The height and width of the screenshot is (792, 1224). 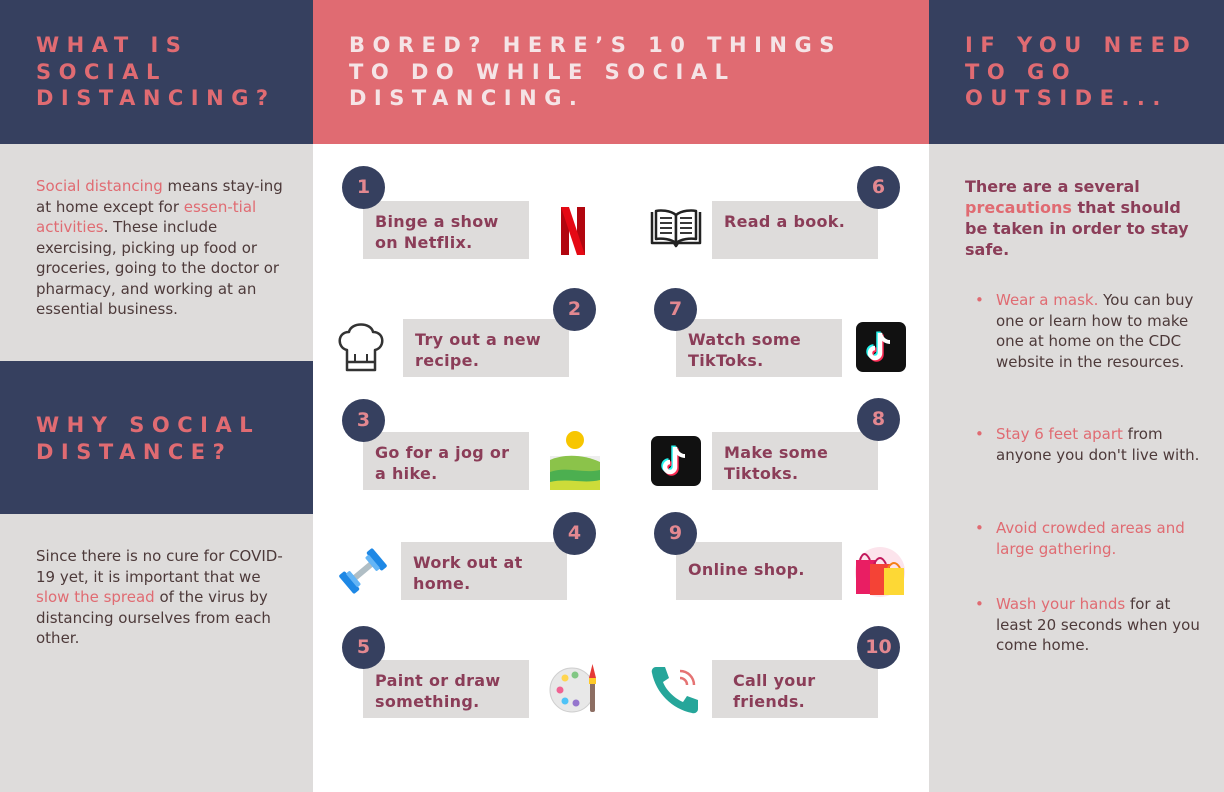 I want to click on item-10-number: 10, so click(x=878, y=647).